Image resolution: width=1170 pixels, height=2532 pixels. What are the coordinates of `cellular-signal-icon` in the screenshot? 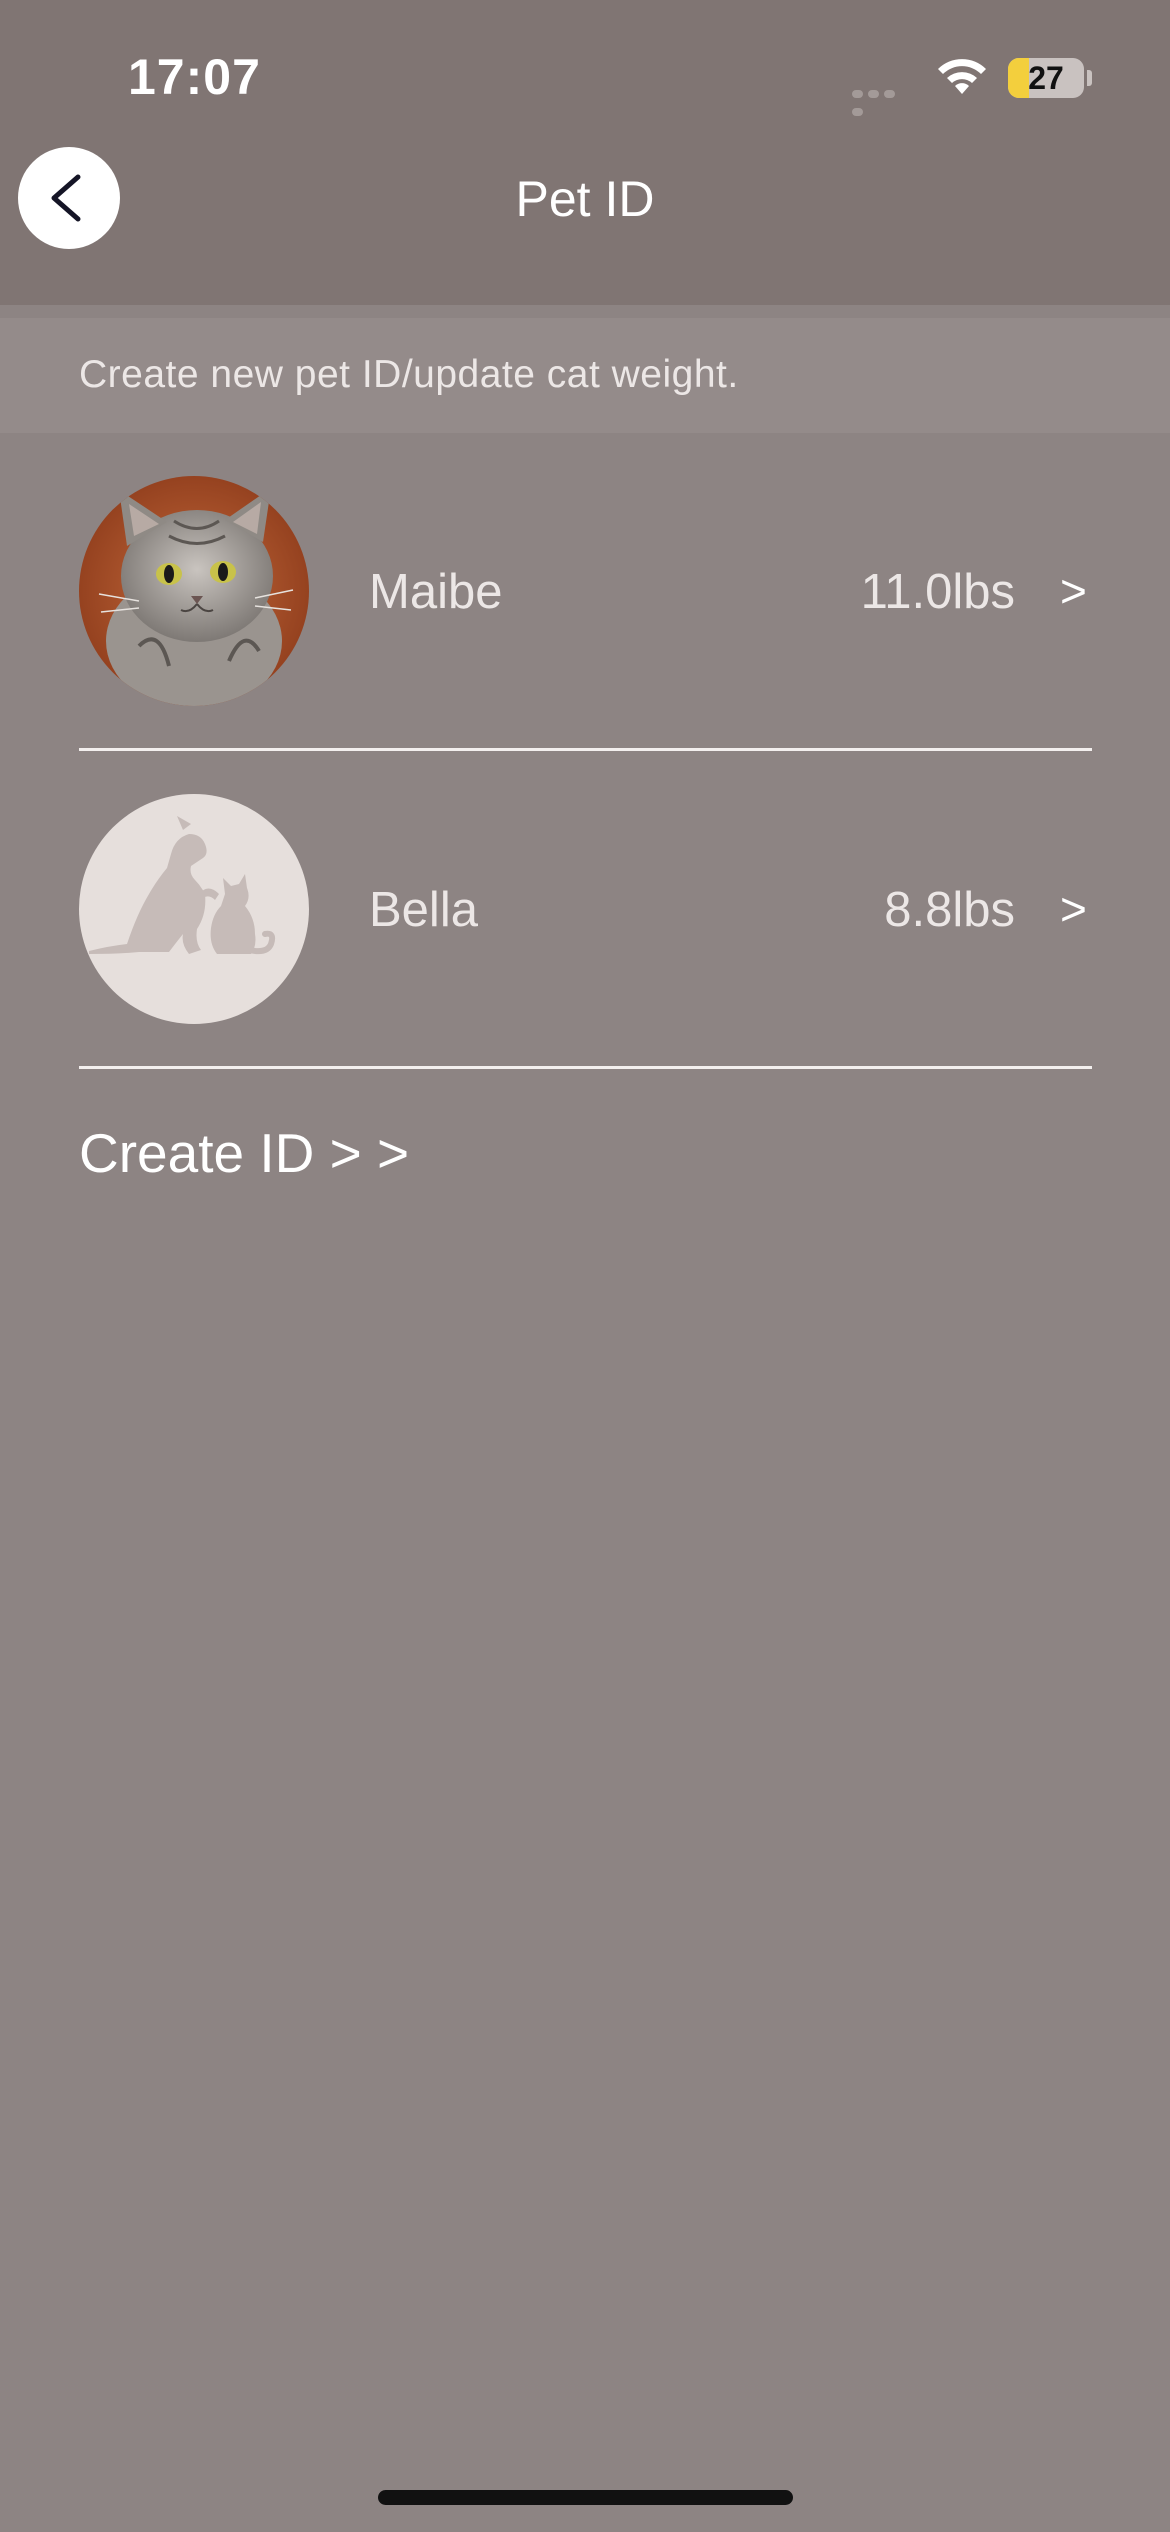 It's located at (883, 100).